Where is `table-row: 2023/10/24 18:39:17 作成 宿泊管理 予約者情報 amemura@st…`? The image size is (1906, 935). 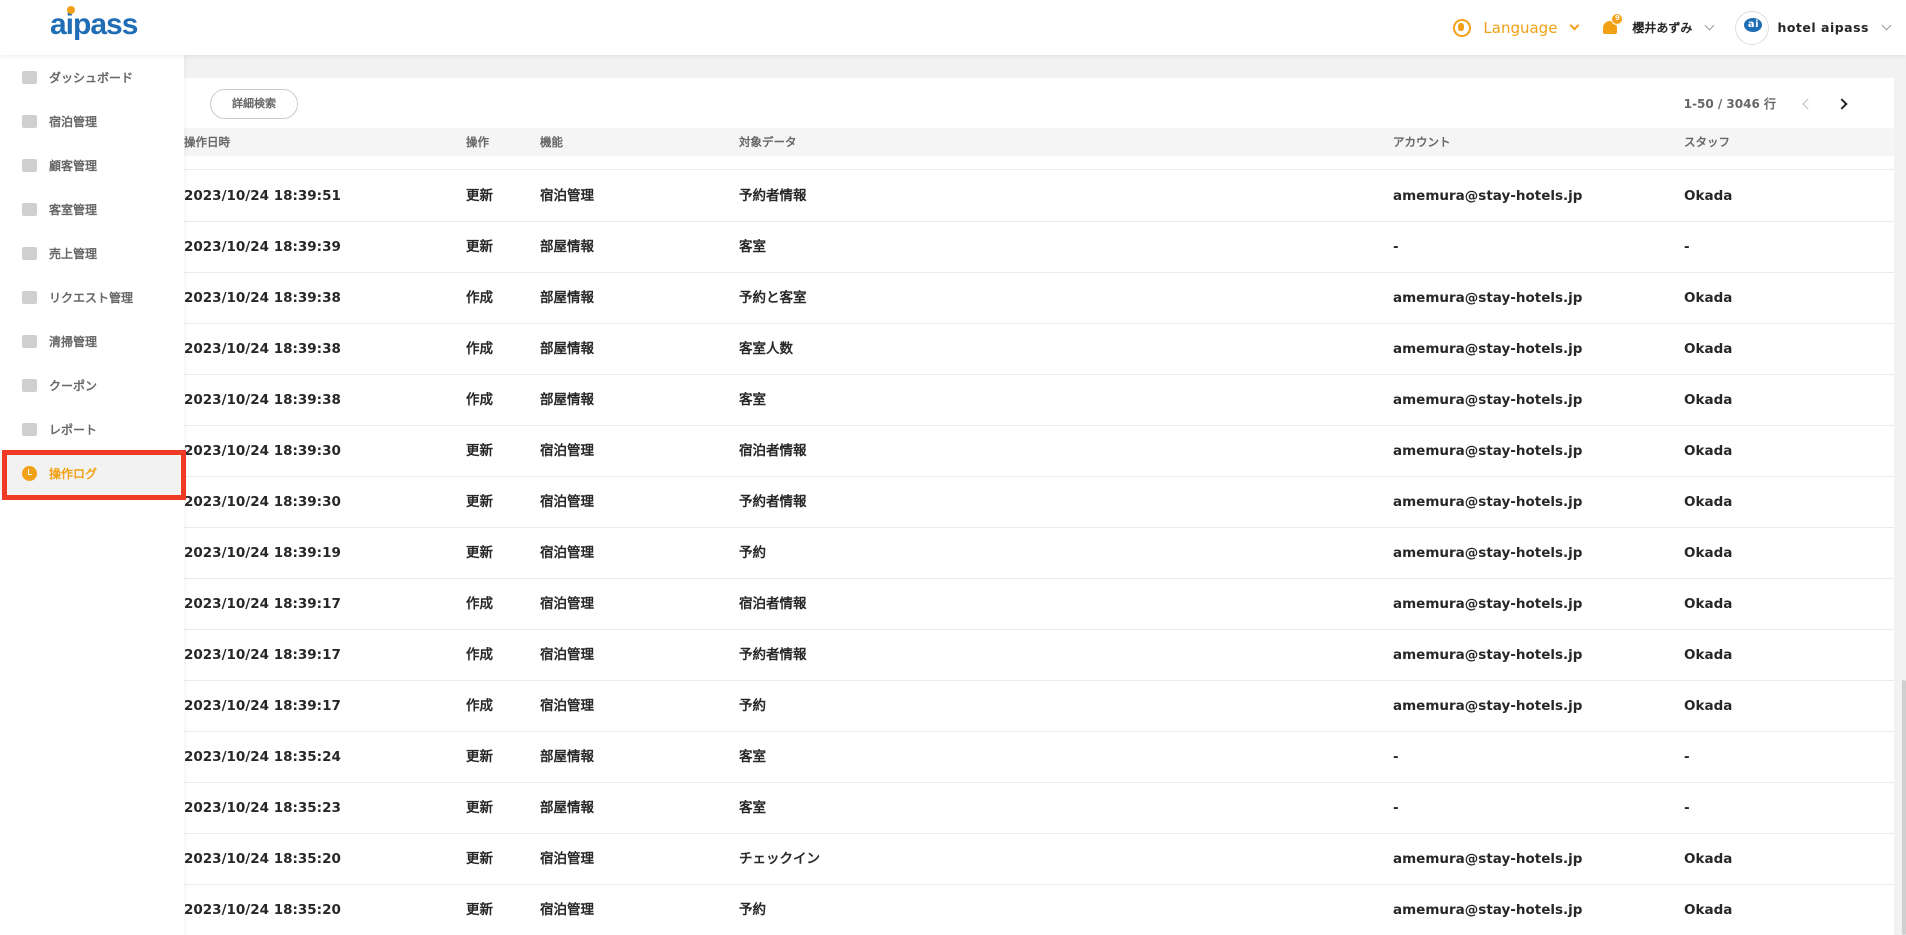
table-row: 2023/10/24 18:39:17 作成 宿泊管理 予約者情報 amemura@st… is located at coordinates (1022, 655).